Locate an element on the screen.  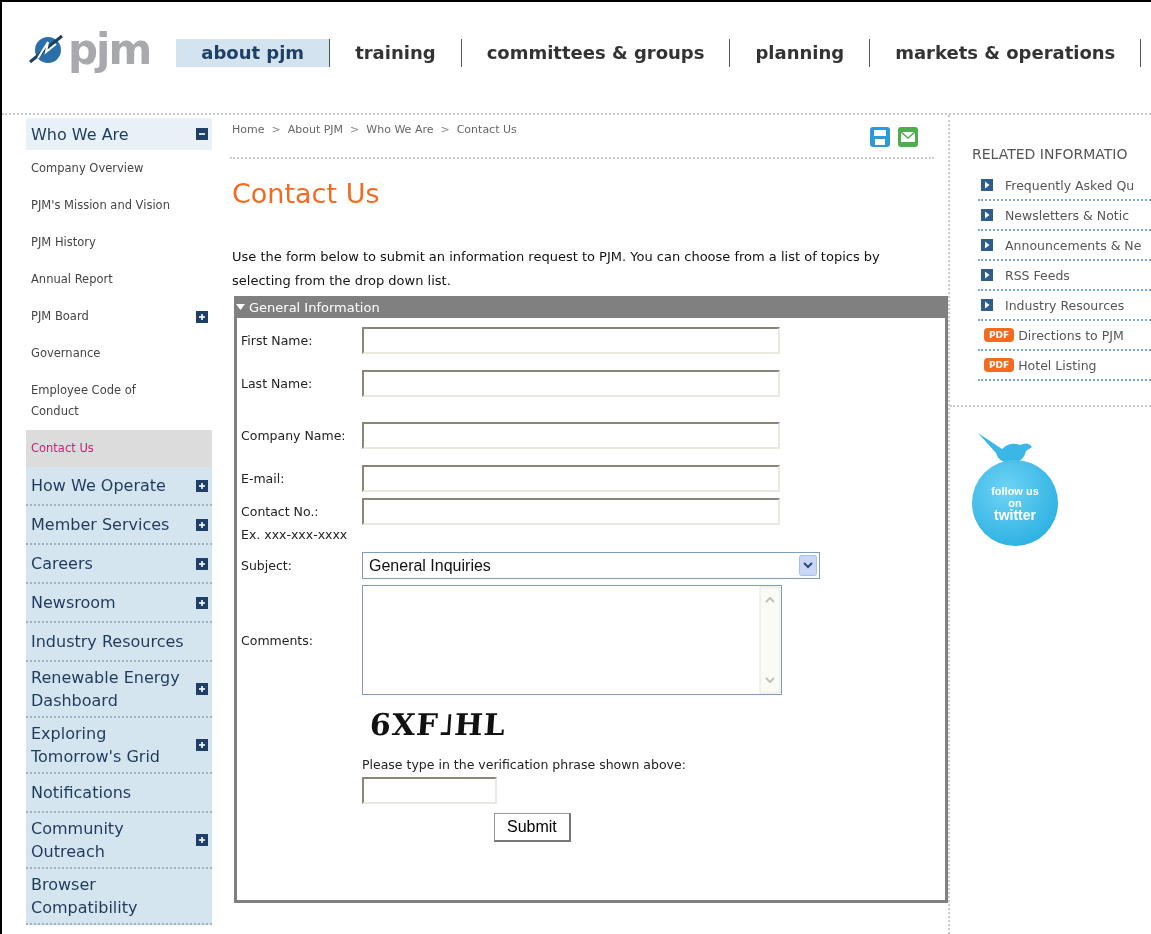
related-link: Hotel Listing is located at coordinates (1057, 365).